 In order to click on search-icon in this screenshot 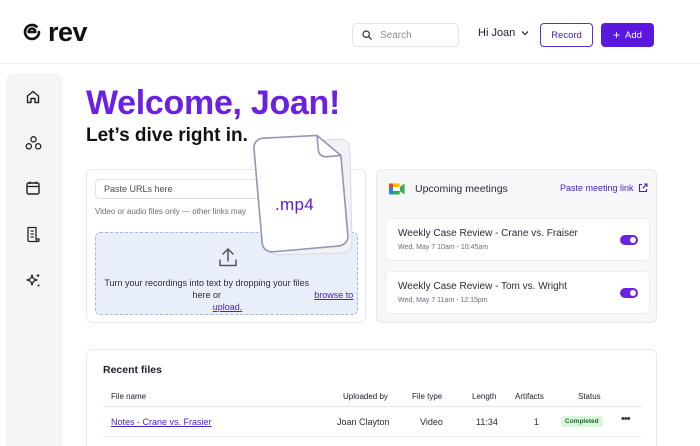, I will do `click(367, 35)`.